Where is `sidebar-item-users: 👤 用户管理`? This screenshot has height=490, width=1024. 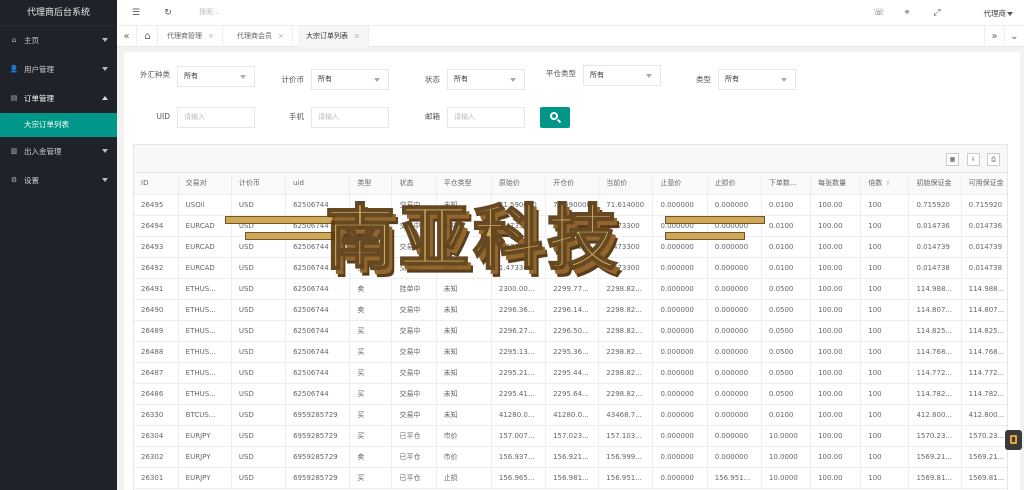 sidebar-item-users: 👤 用户管理 is located at coordinates (58, 69).